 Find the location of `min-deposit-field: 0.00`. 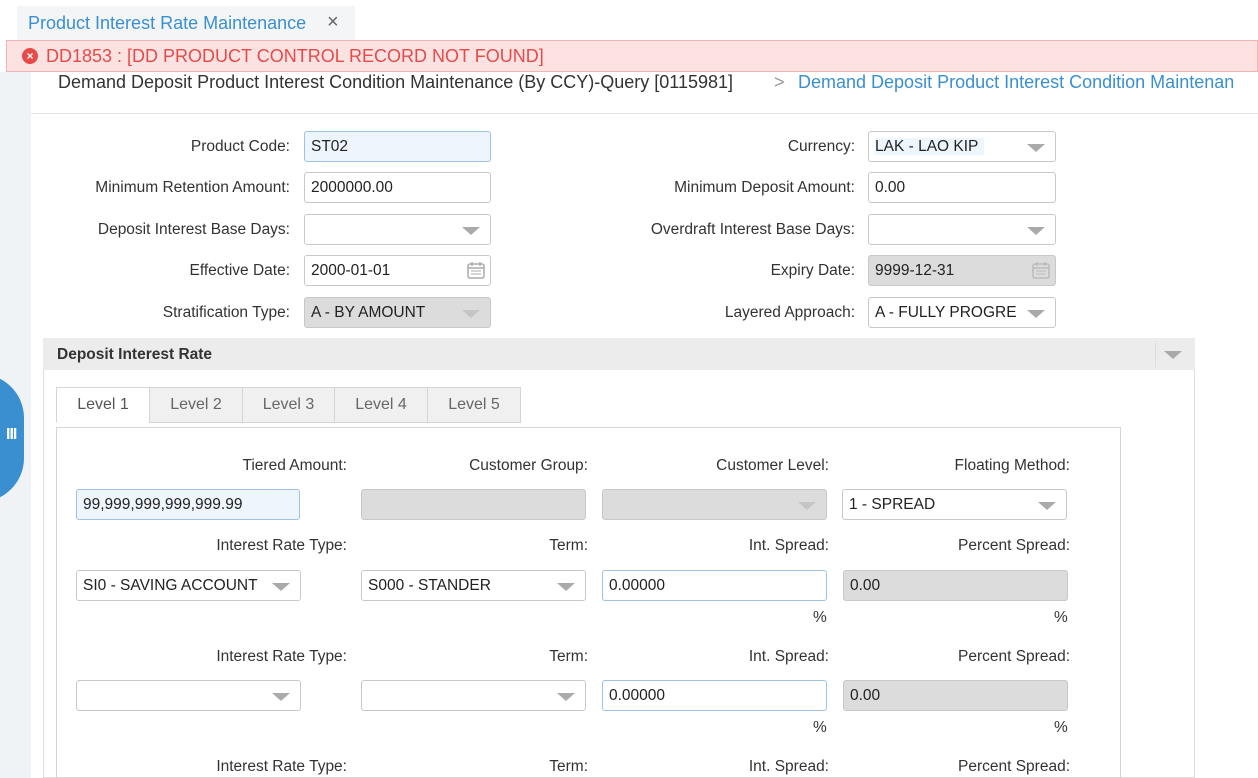

min-deposit-field: 0.00 is located at coordinates (962, 187).